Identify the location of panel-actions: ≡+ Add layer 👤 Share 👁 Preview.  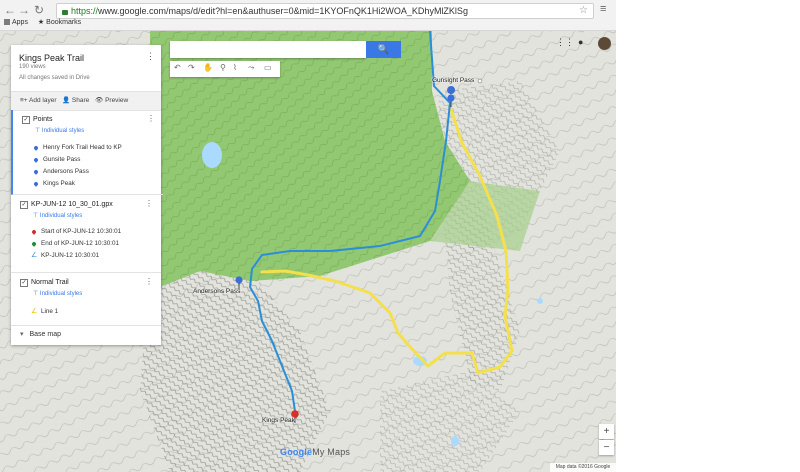
(86, 101).